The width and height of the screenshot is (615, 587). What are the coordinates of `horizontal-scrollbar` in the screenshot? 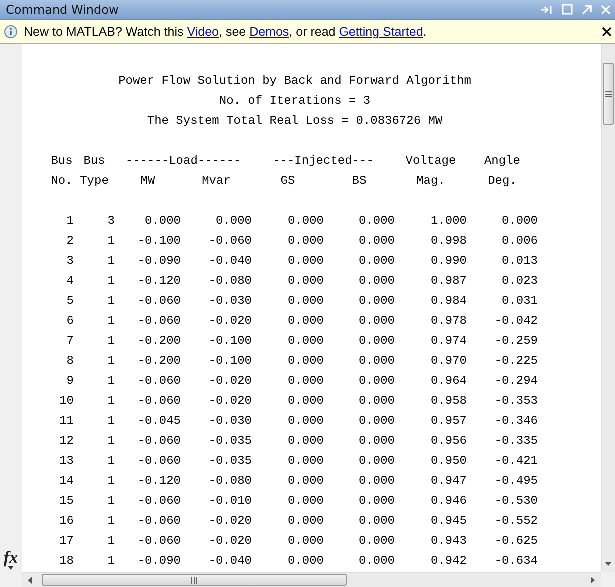 It's located at (311, 579).